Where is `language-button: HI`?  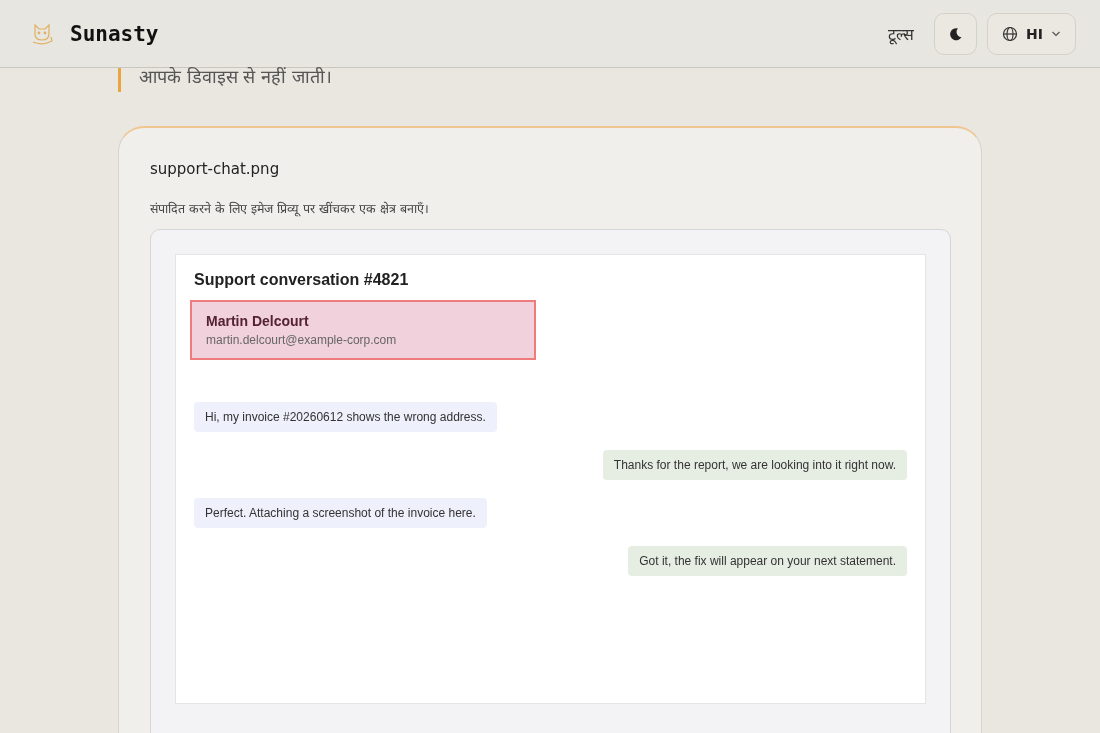 language-button: HI is located at coordinates (1031, 33).